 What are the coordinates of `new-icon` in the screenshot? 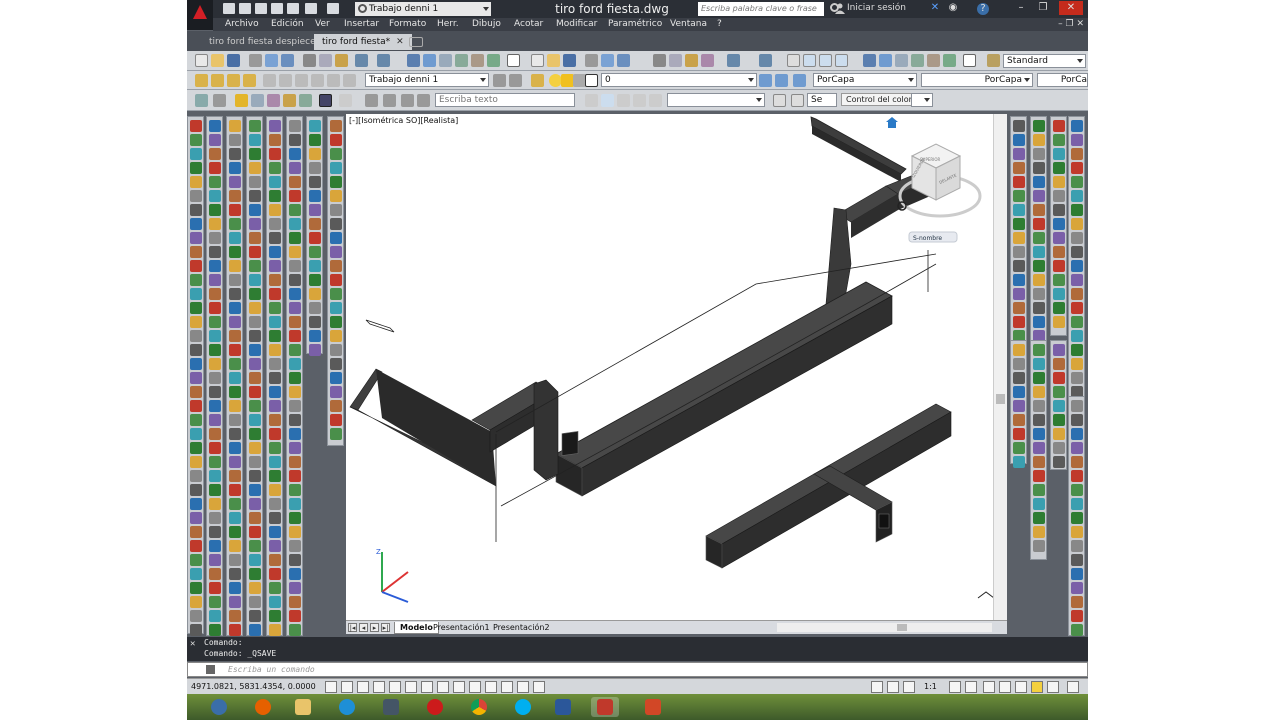 It's located at (201, 60).